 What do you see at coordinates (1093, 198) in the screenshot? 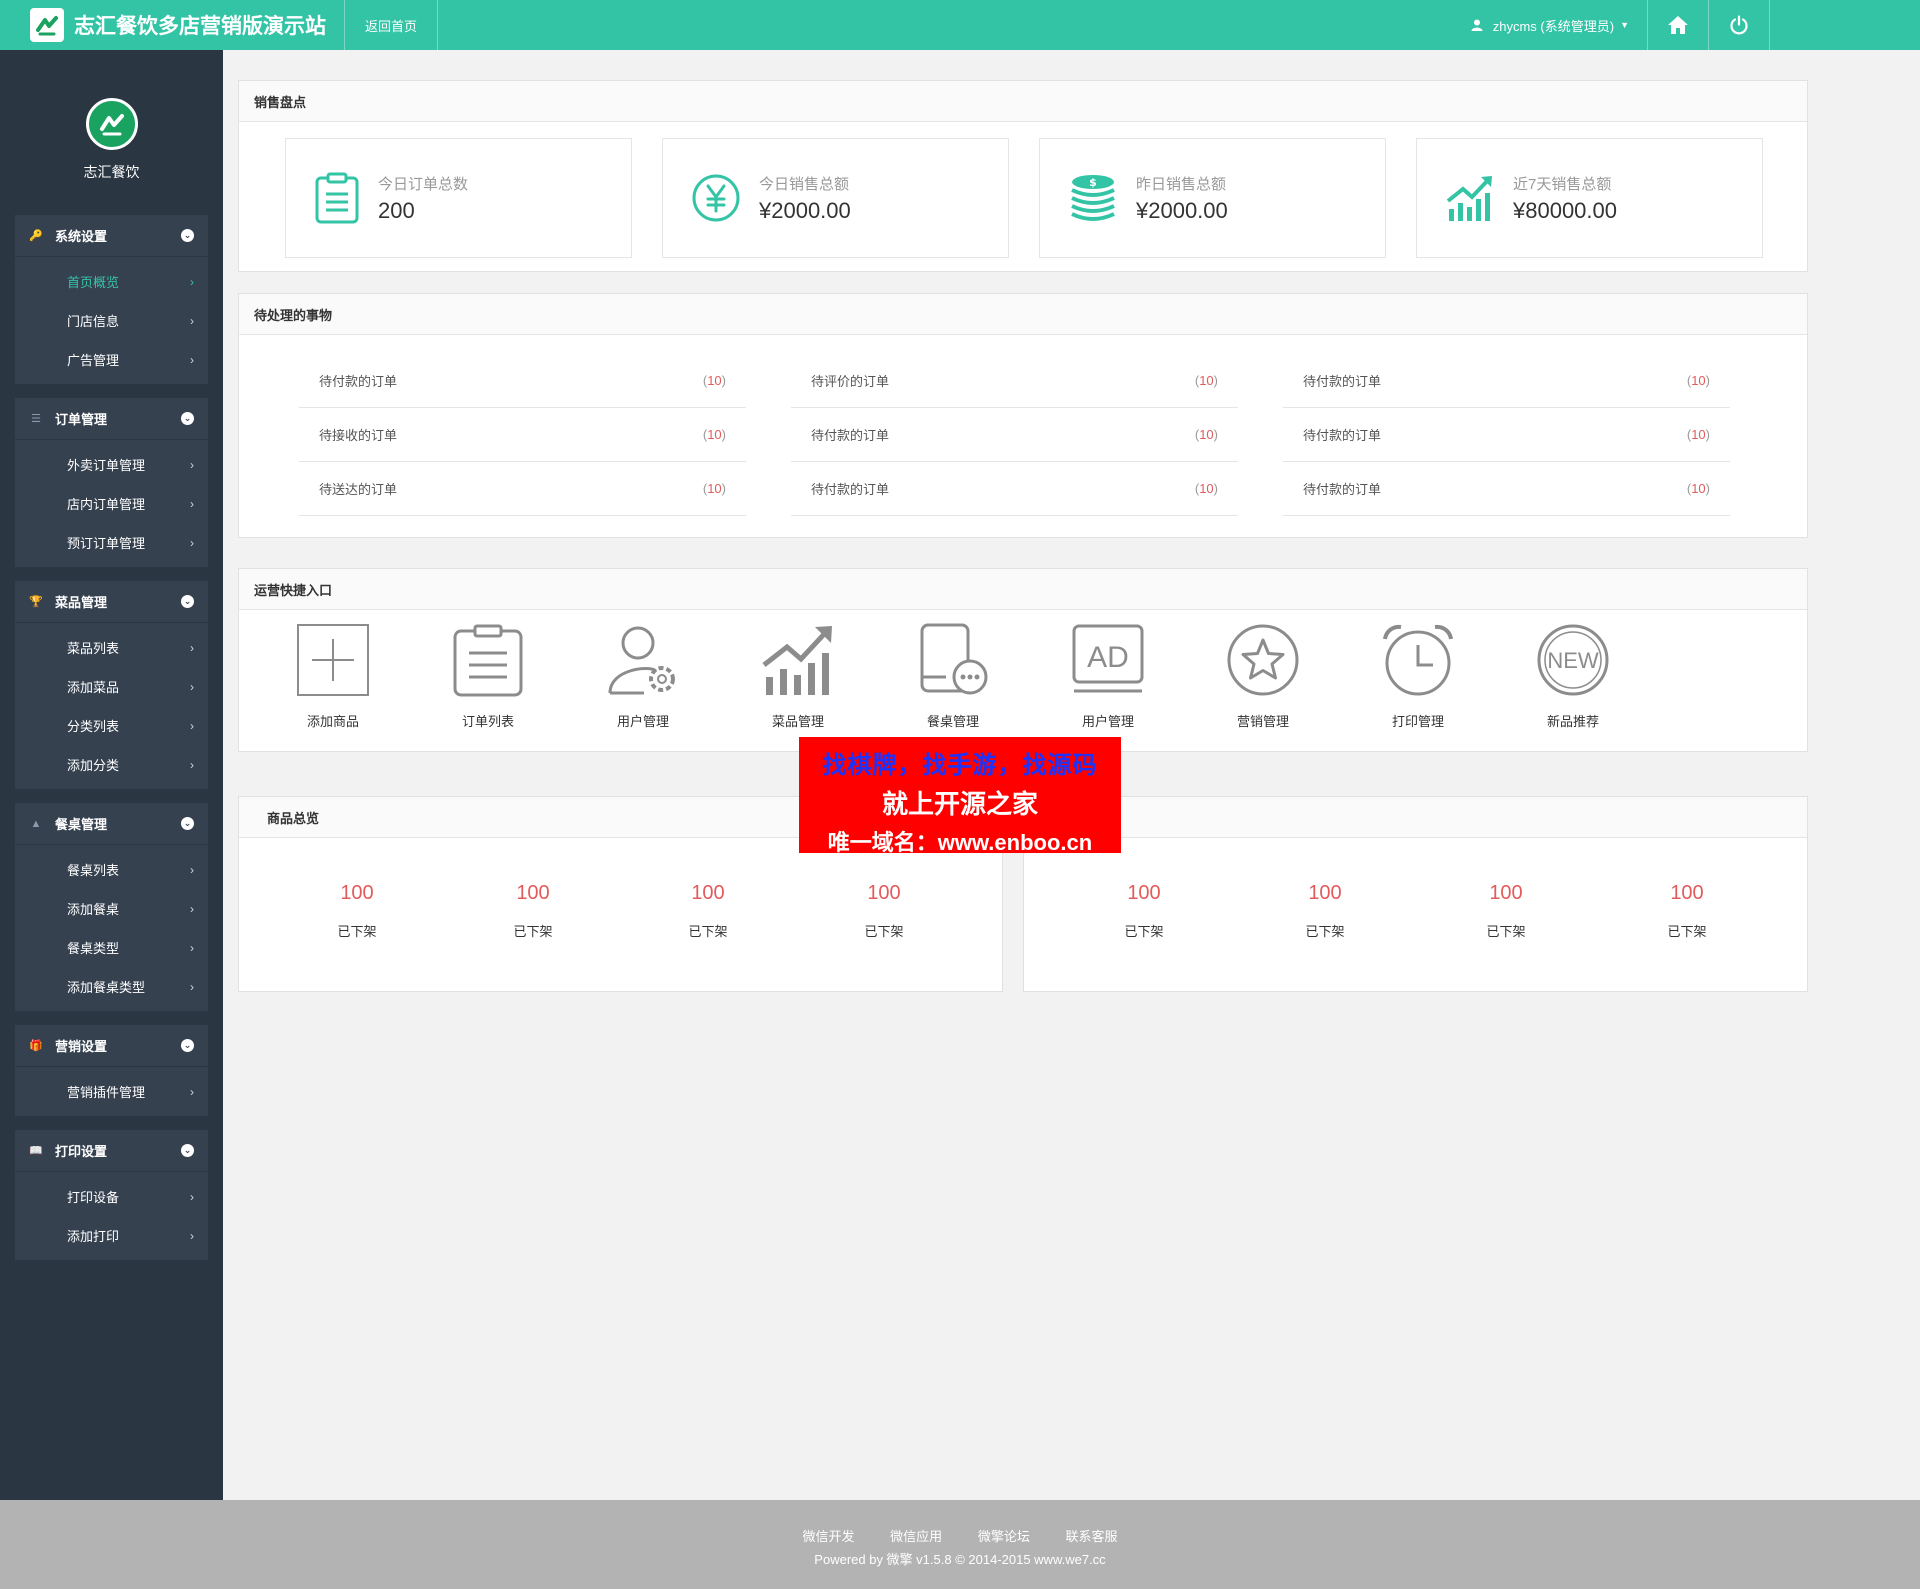
I see `coin-stack-icon: $` at bounding box center [1093, 198].